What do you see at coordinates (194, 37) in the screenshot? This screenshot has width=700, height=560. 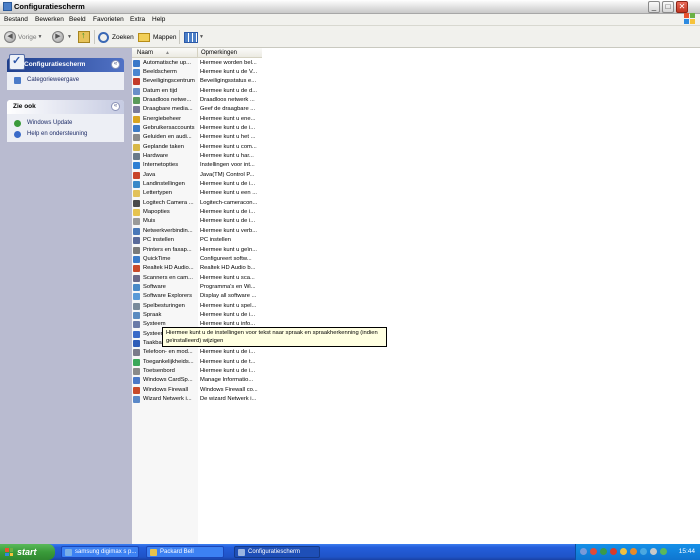 I see `views-button: ▼` at bounding box center [194, 37].